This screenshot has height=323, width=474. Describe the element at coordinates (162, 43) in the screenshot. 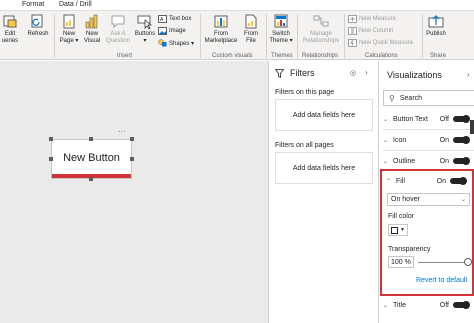

I see `shapes-icon` at that location.